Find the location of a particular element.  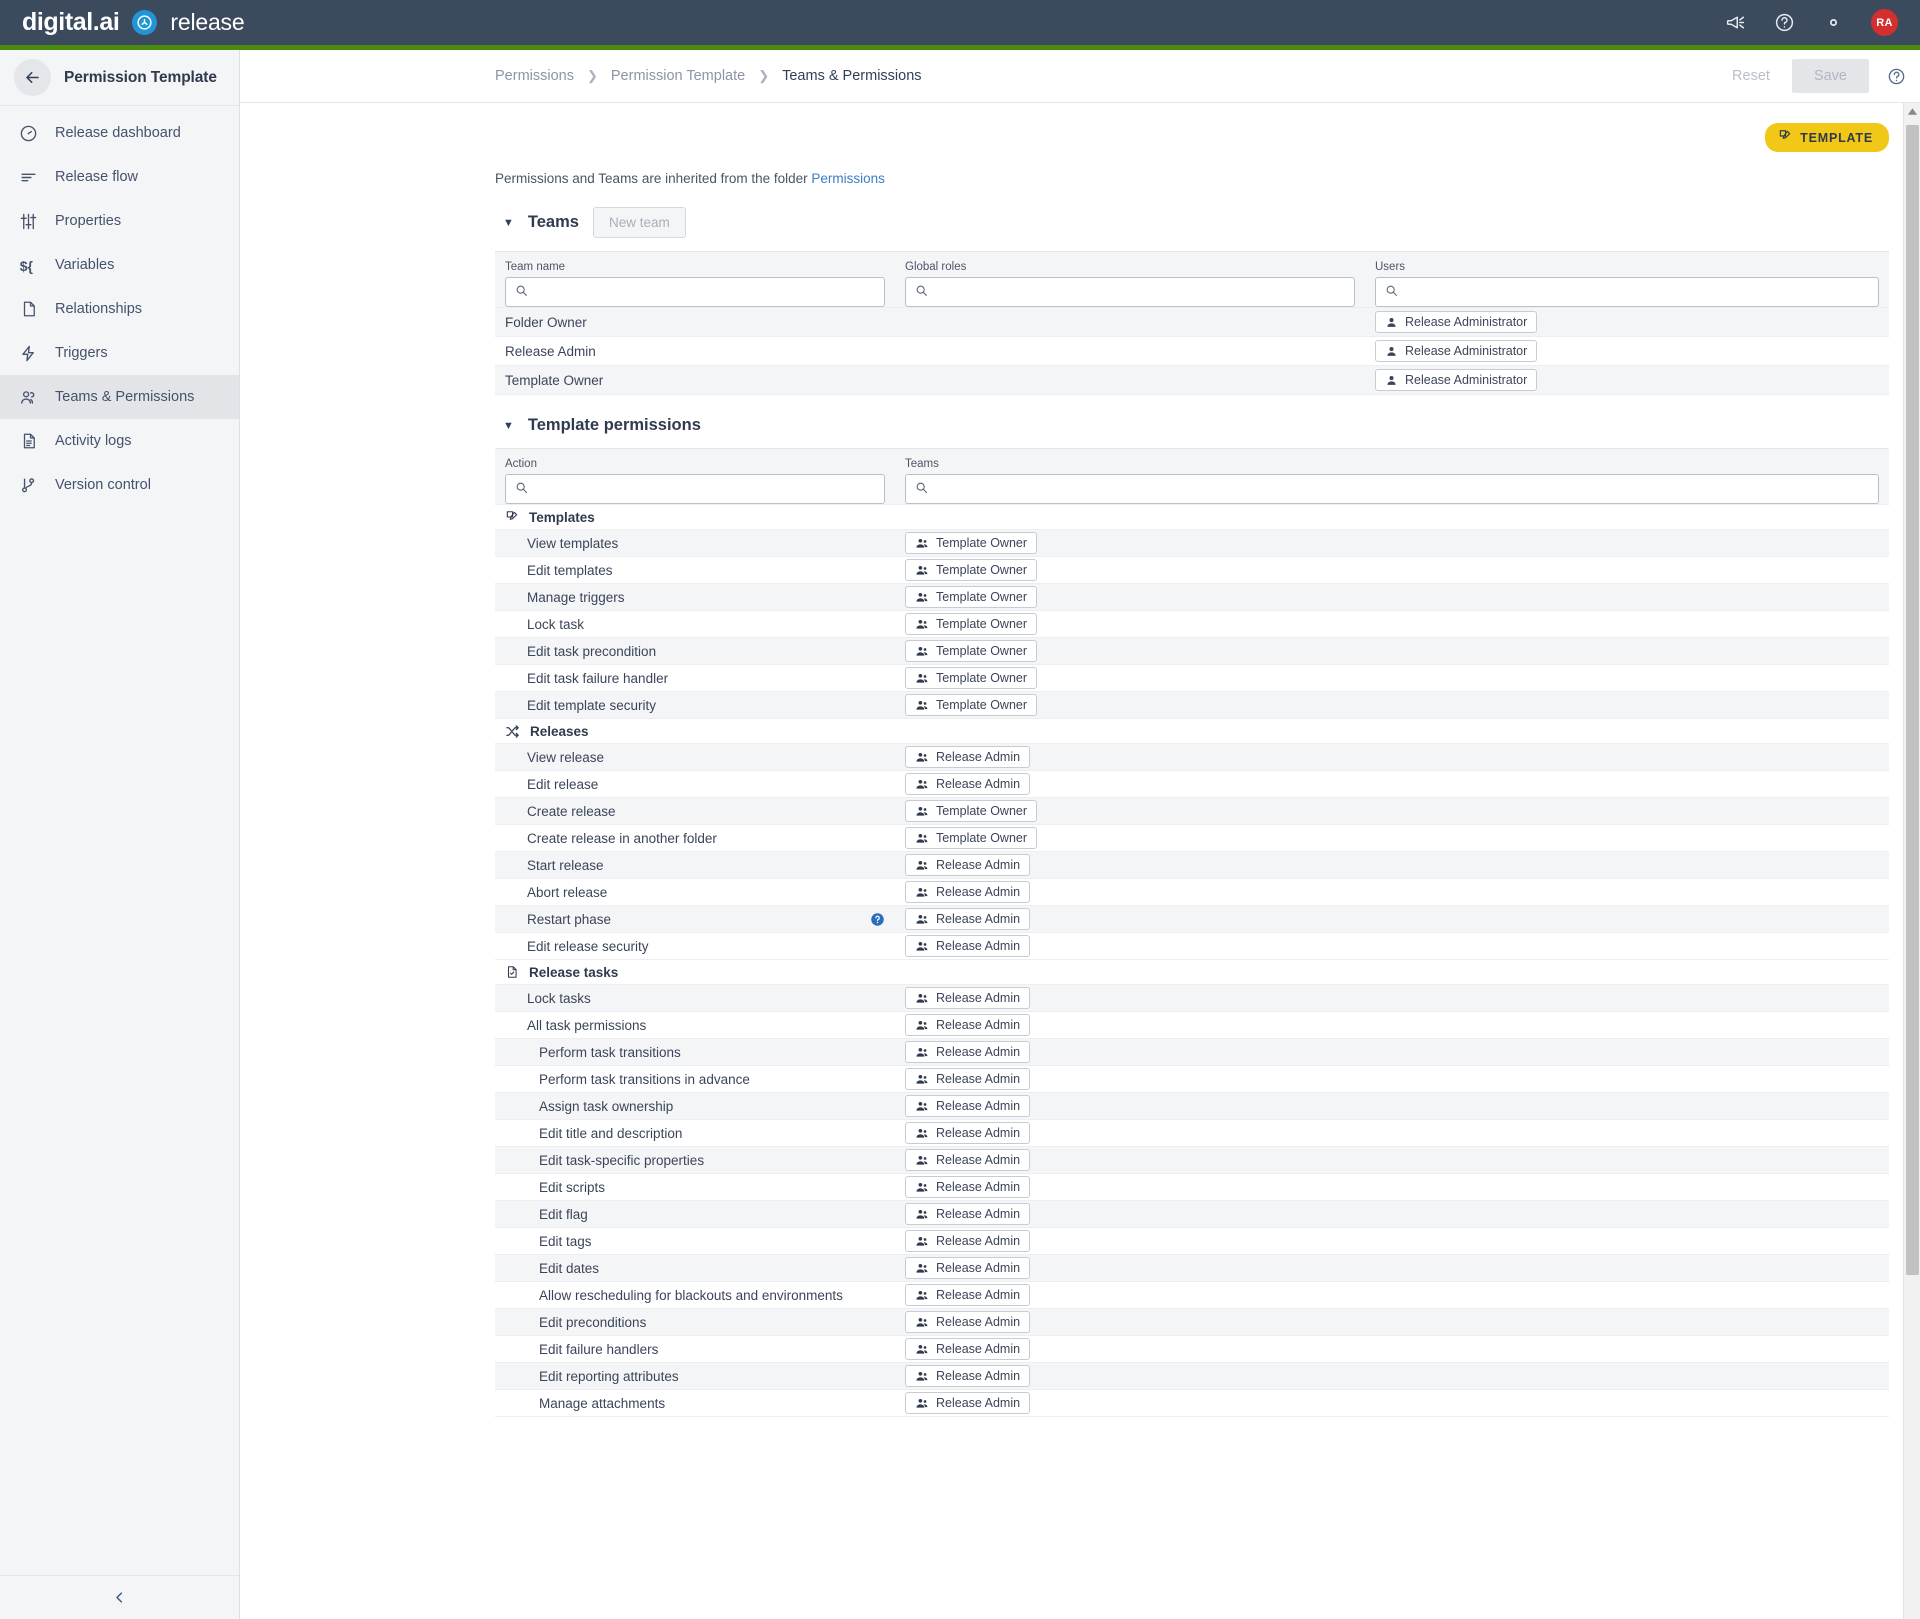

global-roles-search-box is located at coordinates (1130, 292).